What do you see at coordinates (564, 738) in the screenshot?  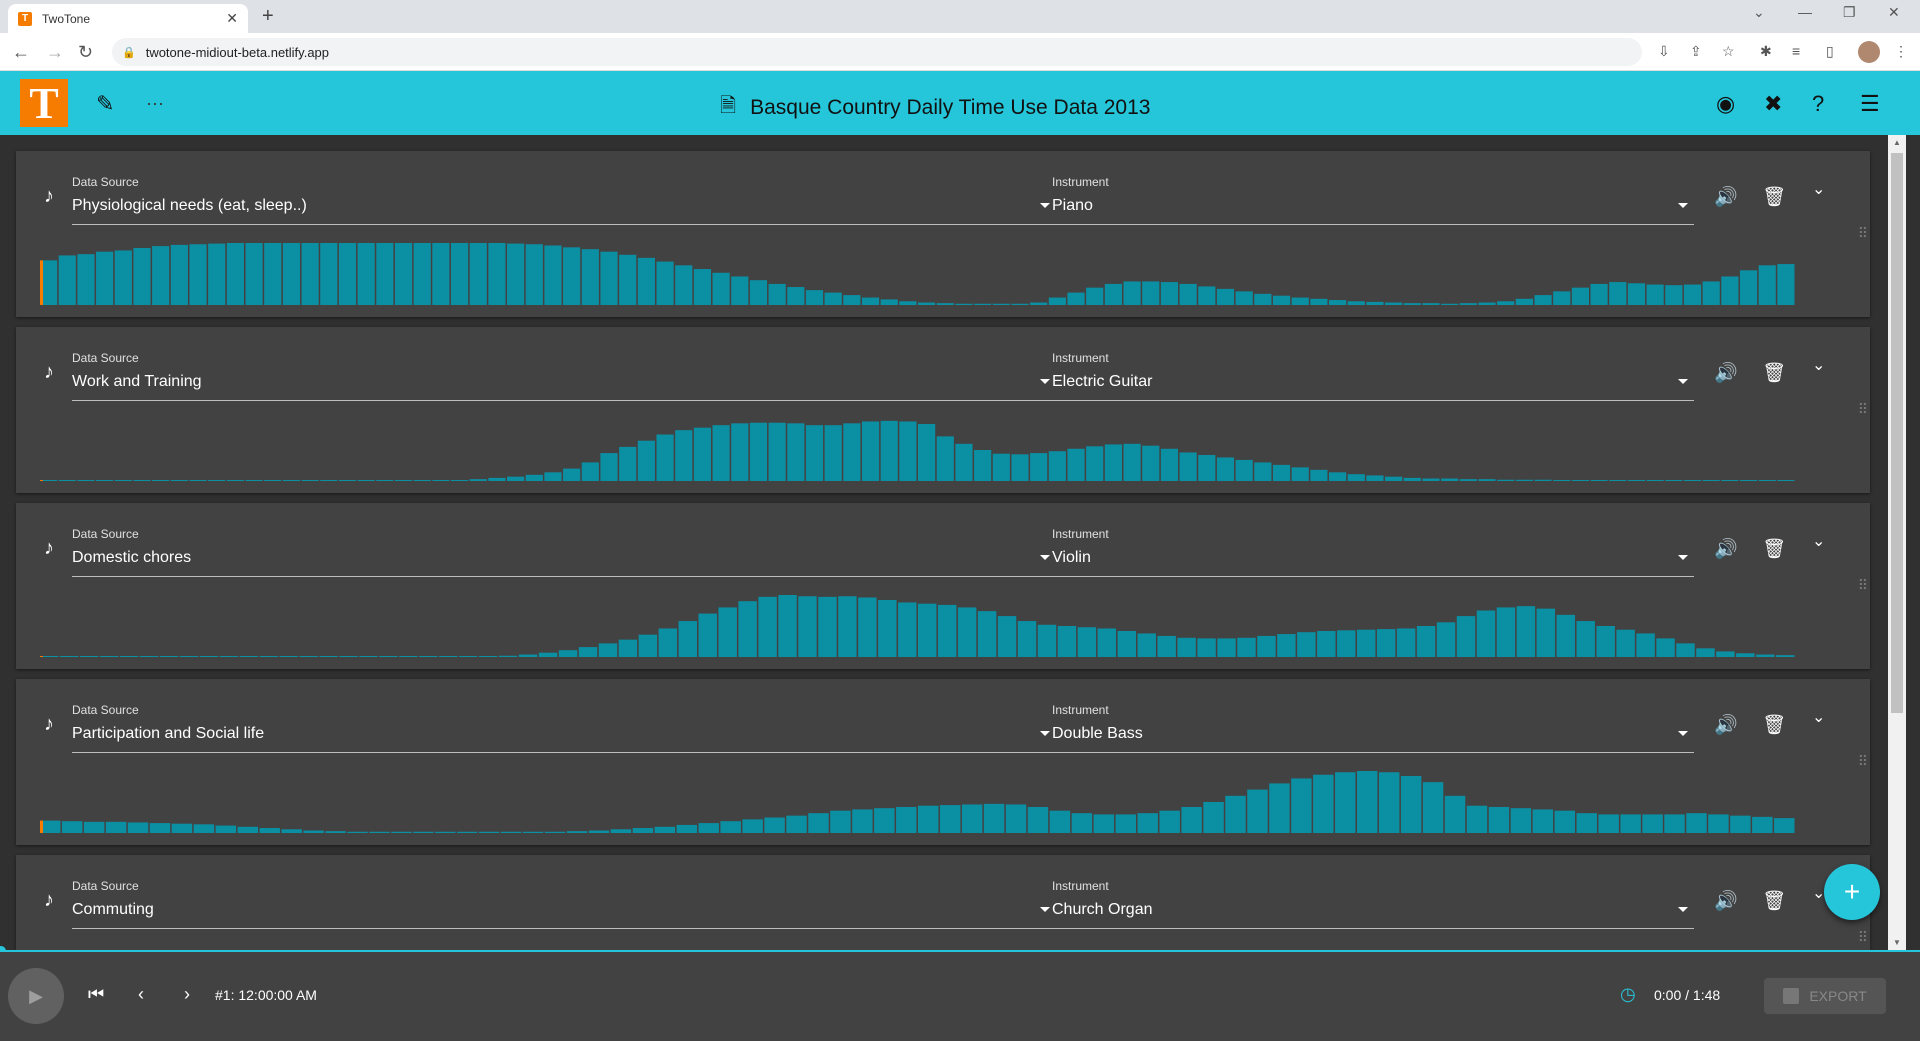 I see `data-source-select: Participation and Social life` at bounding box center [564, 738].